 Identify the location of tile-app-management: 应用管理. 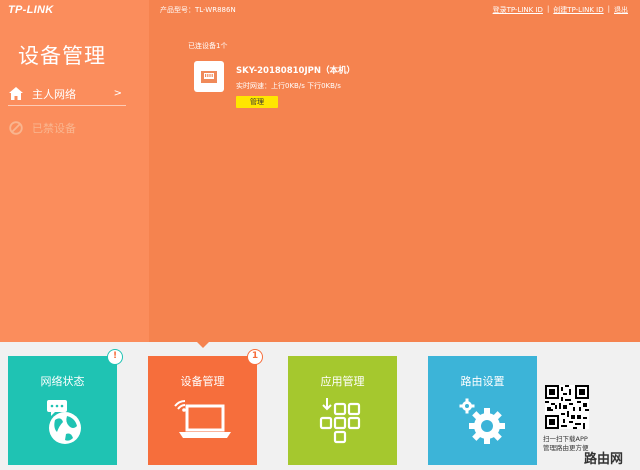
(342, 410).